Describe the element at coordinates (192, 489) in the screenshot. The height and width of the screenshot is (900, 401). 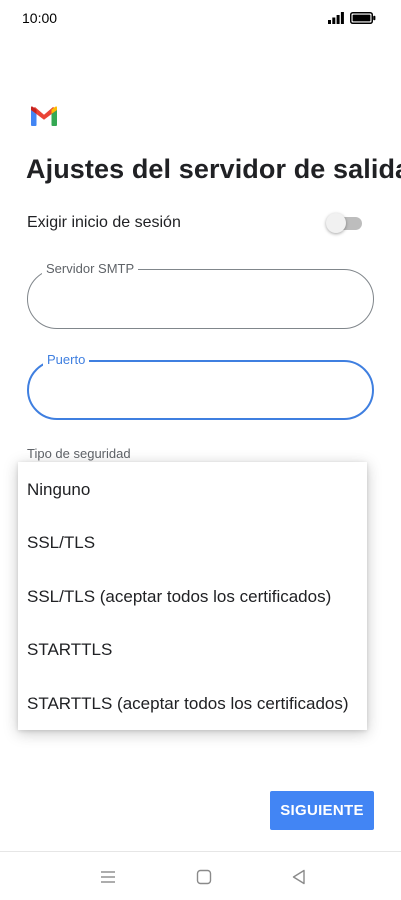
I see `security-option-none: Ninguno` at that location.